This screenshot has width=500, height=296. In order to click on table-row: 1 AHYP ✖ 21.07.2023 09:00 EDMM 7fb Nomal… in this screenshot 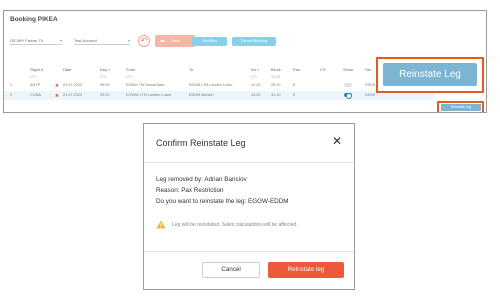, I will do `click(219, 85)`.